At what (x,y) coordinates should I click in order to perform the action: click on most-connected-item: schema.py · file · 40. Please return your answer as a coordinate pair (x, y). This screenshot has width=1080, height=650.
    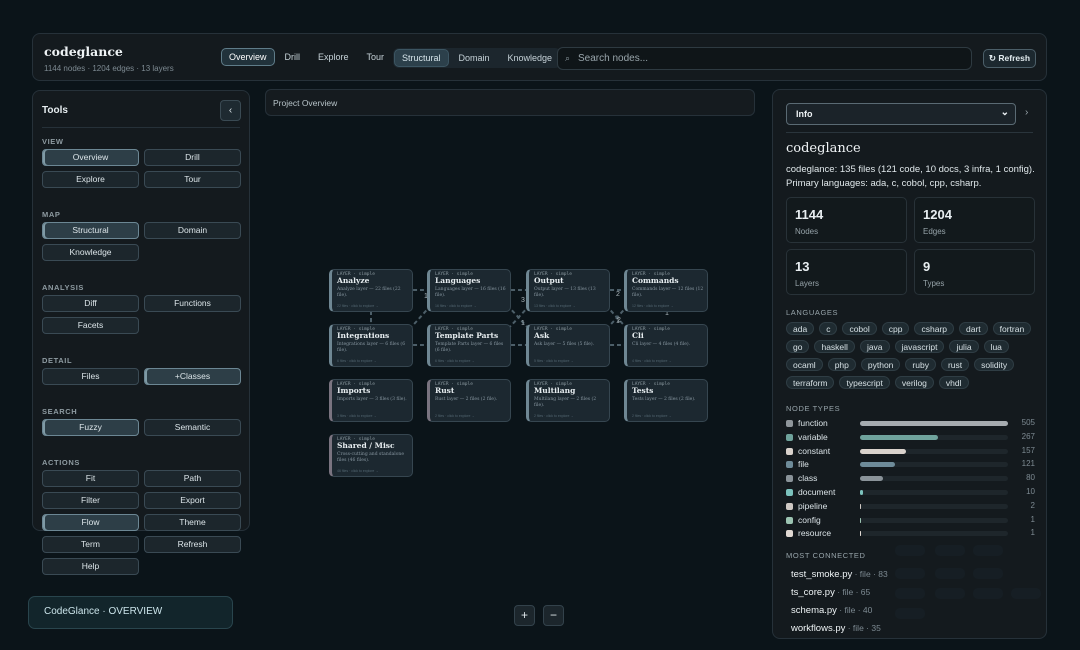
    Looking at the image, I should click on (831, 610).